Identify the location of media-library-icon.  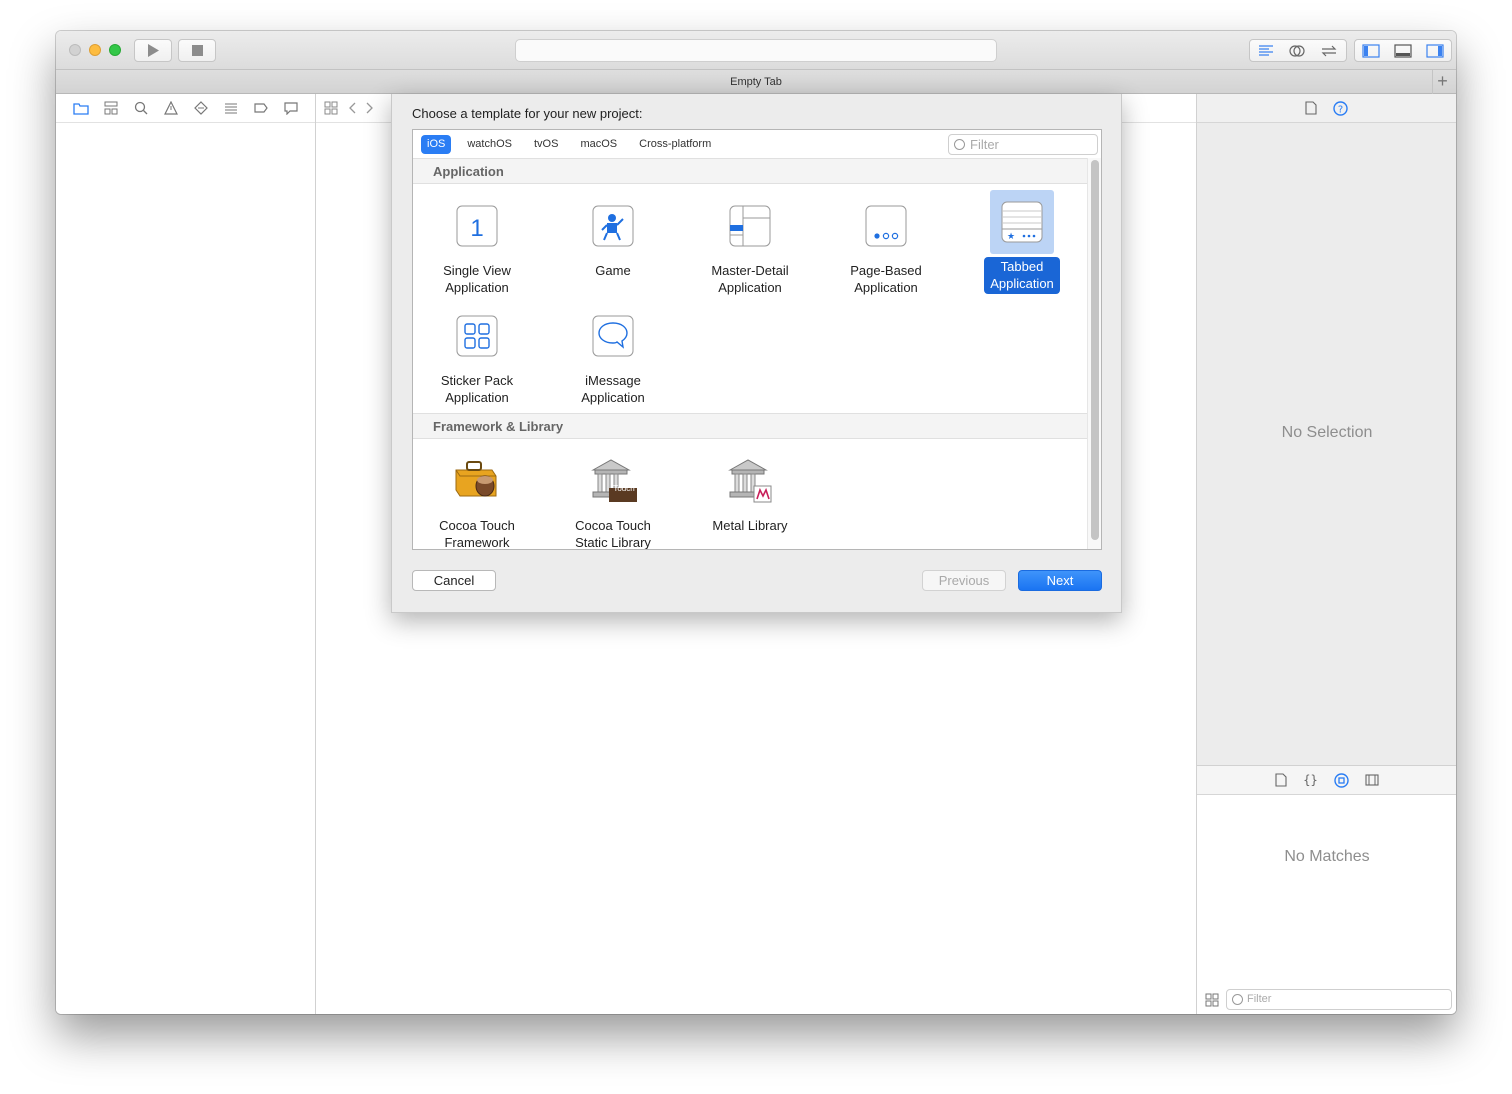
(1372, 780).